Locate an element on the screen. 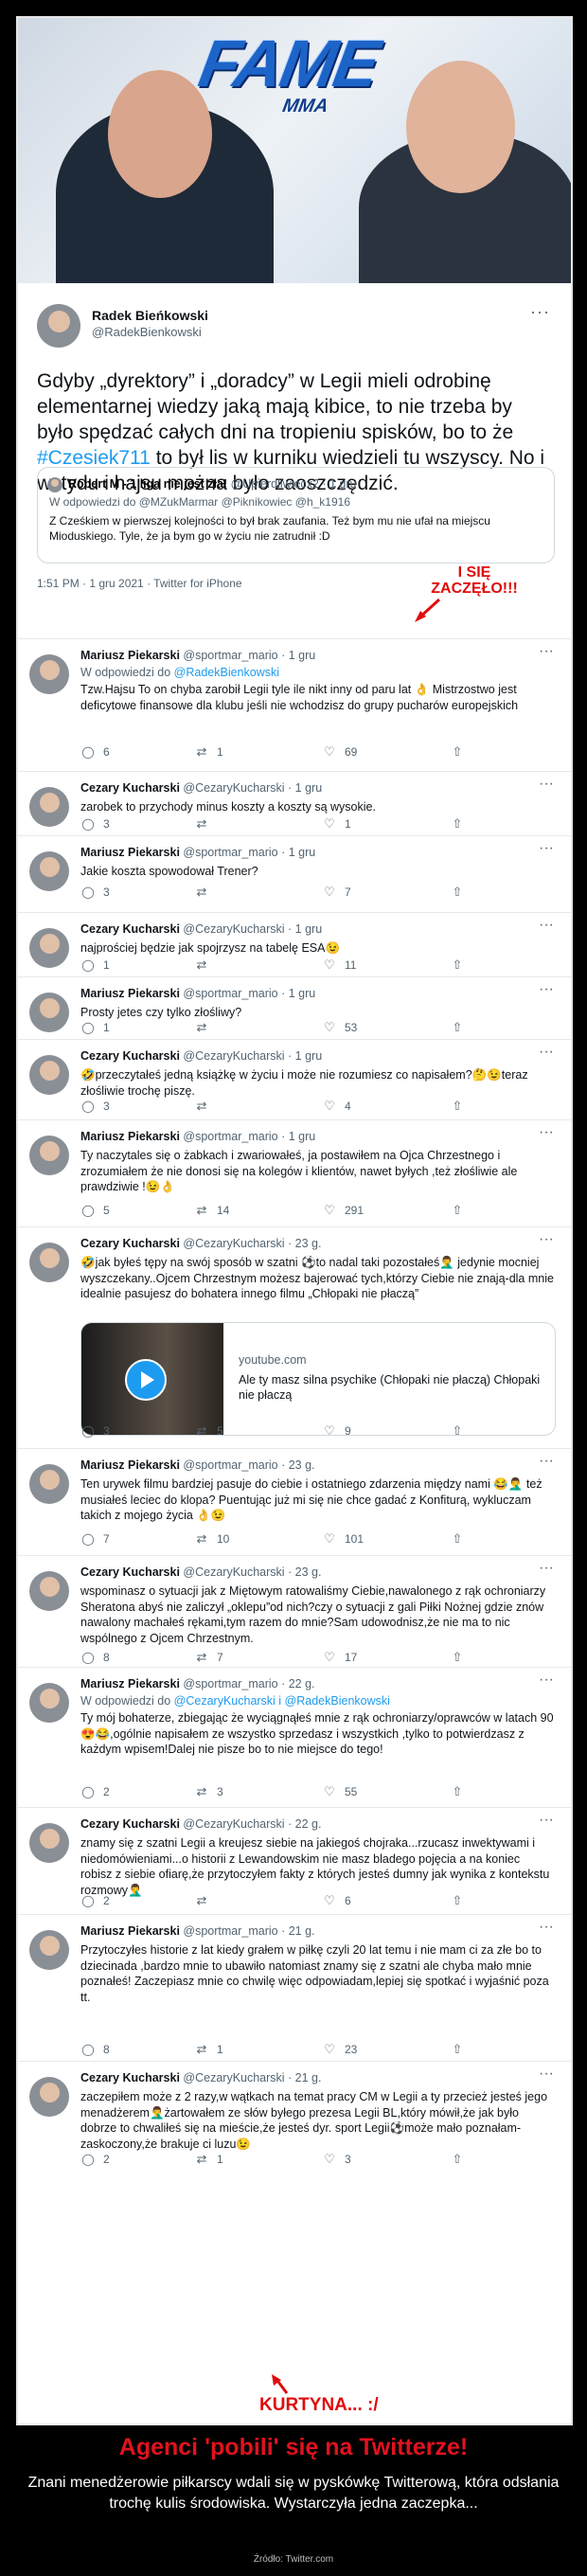 This screenshot has height=2576, width=587. like-button: ♡ 101 is located at coordinates (343, 1539).